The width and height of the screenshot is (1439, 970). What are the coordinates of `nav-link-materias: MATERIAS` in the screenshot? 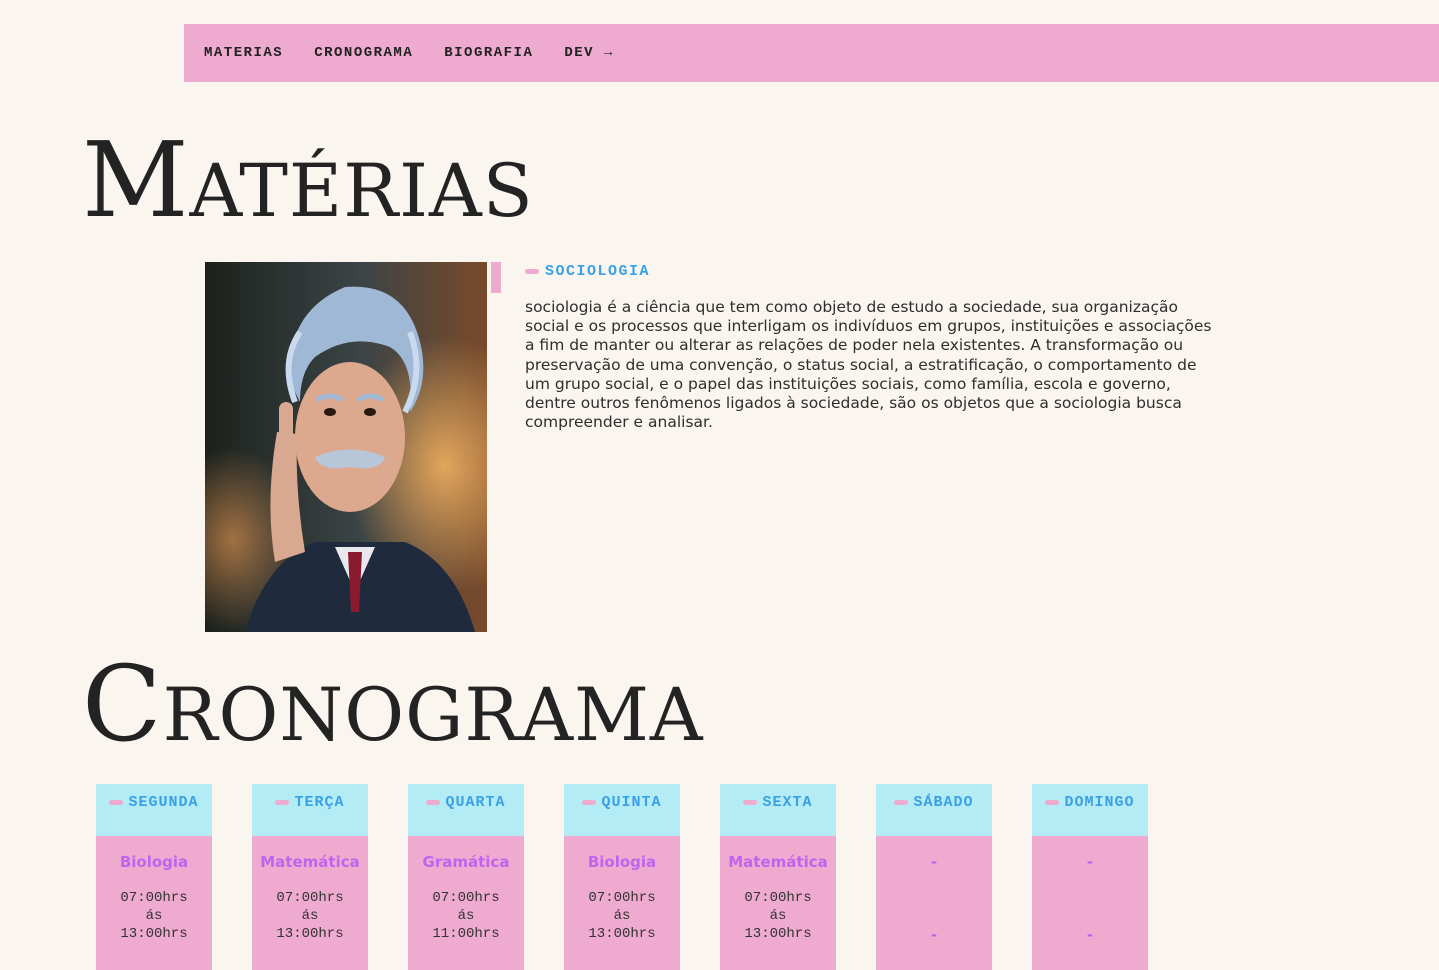 It's located at (243, 53).